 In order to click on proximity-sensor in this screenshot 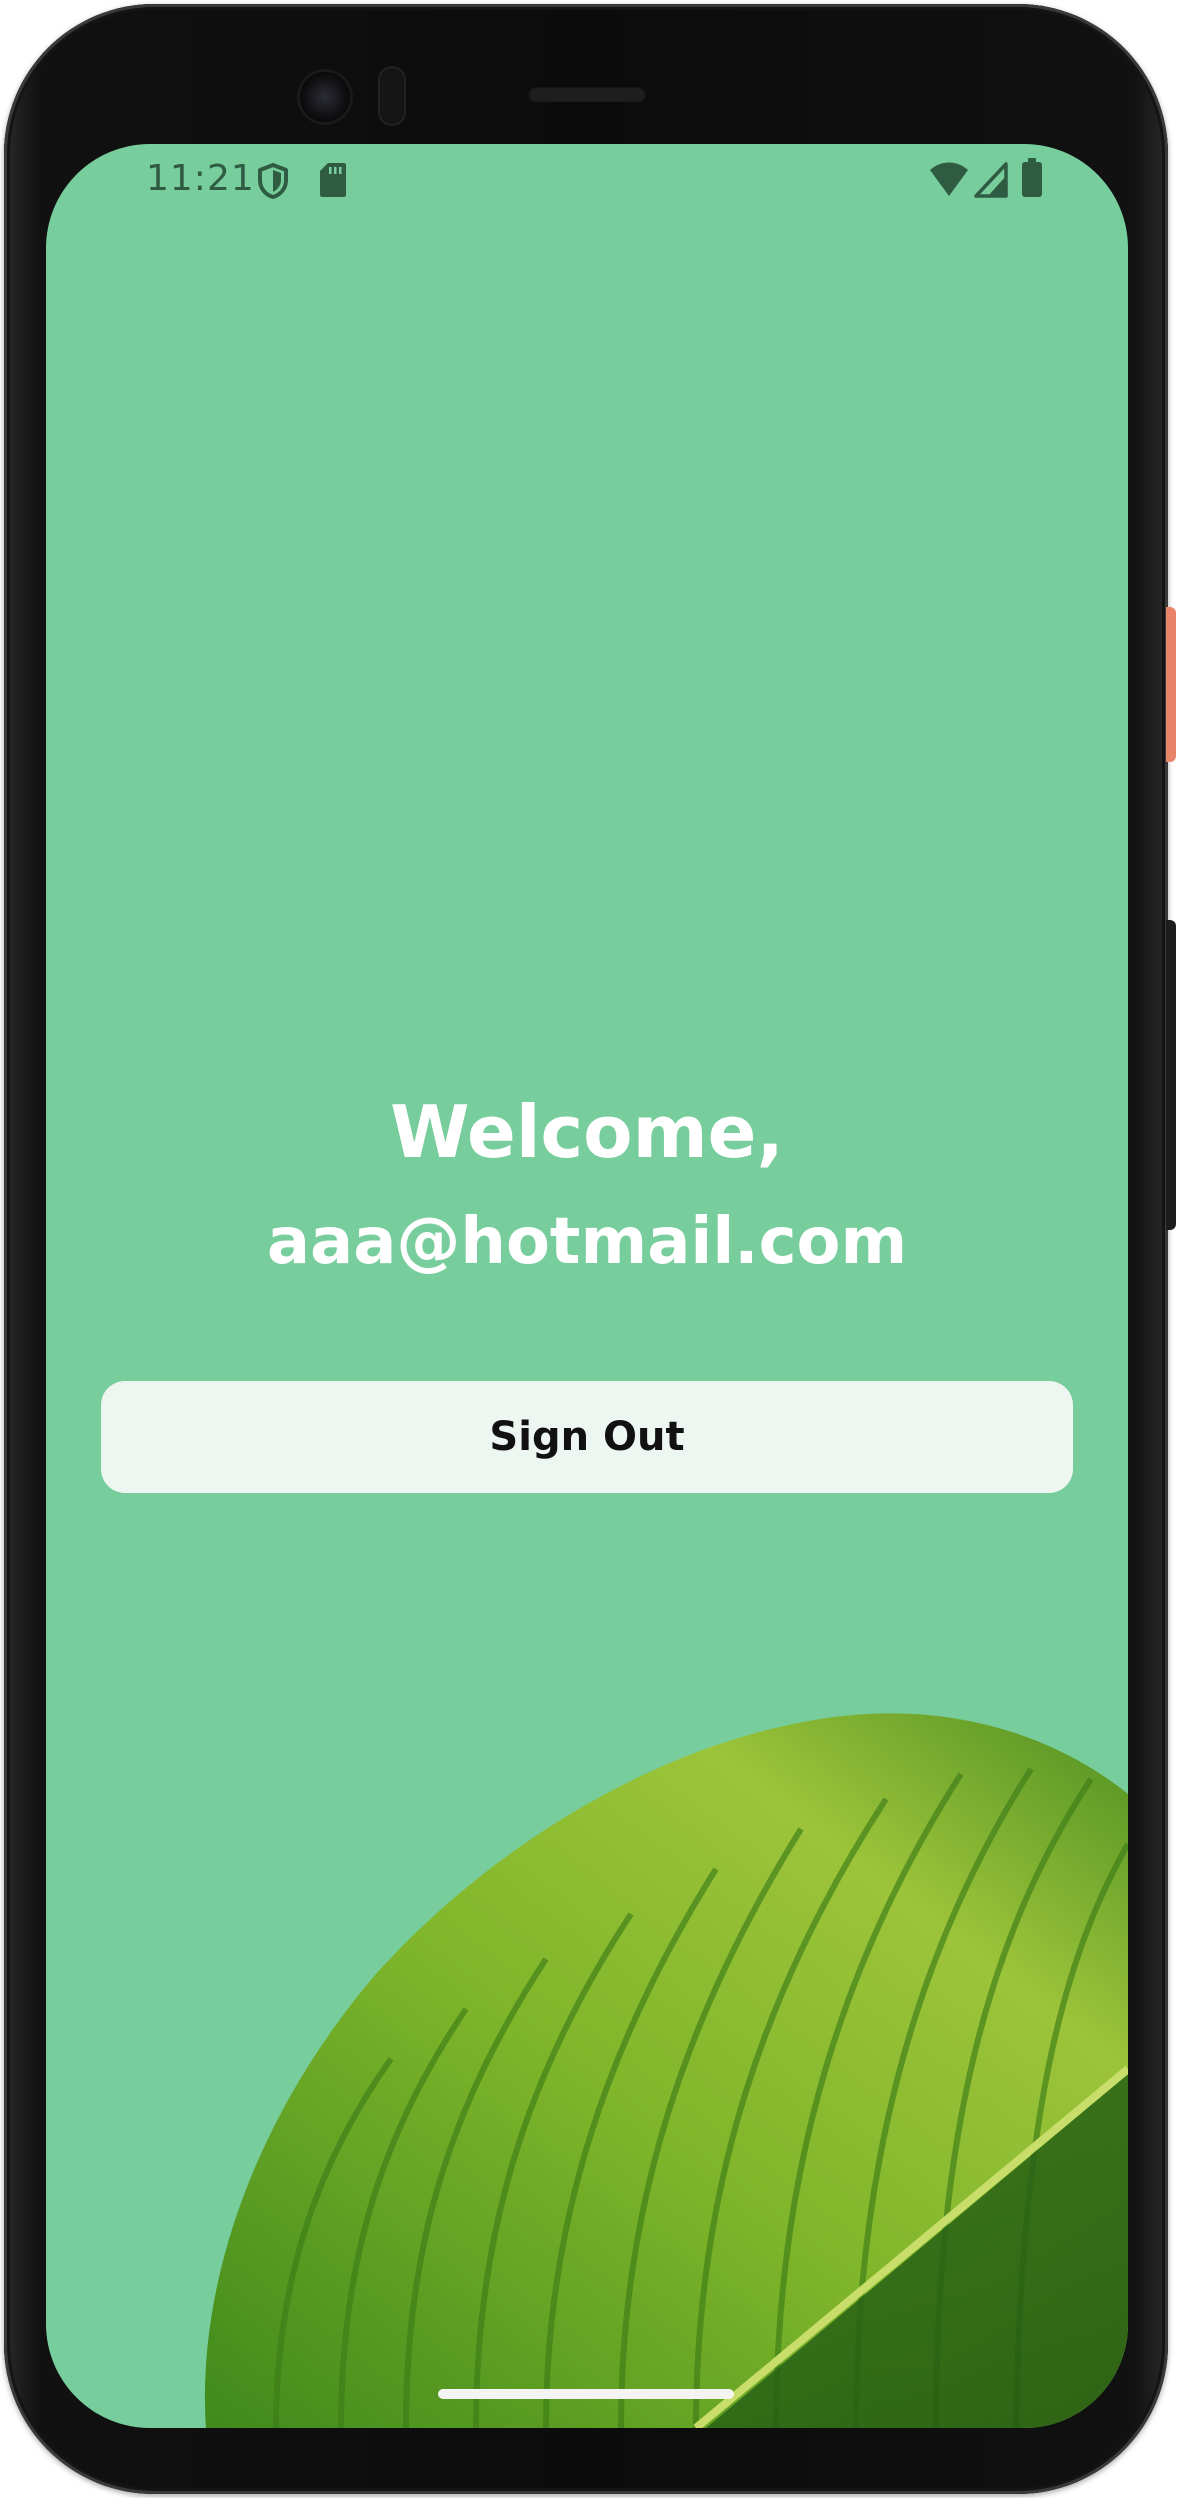, I will do `click(392, 96)`.